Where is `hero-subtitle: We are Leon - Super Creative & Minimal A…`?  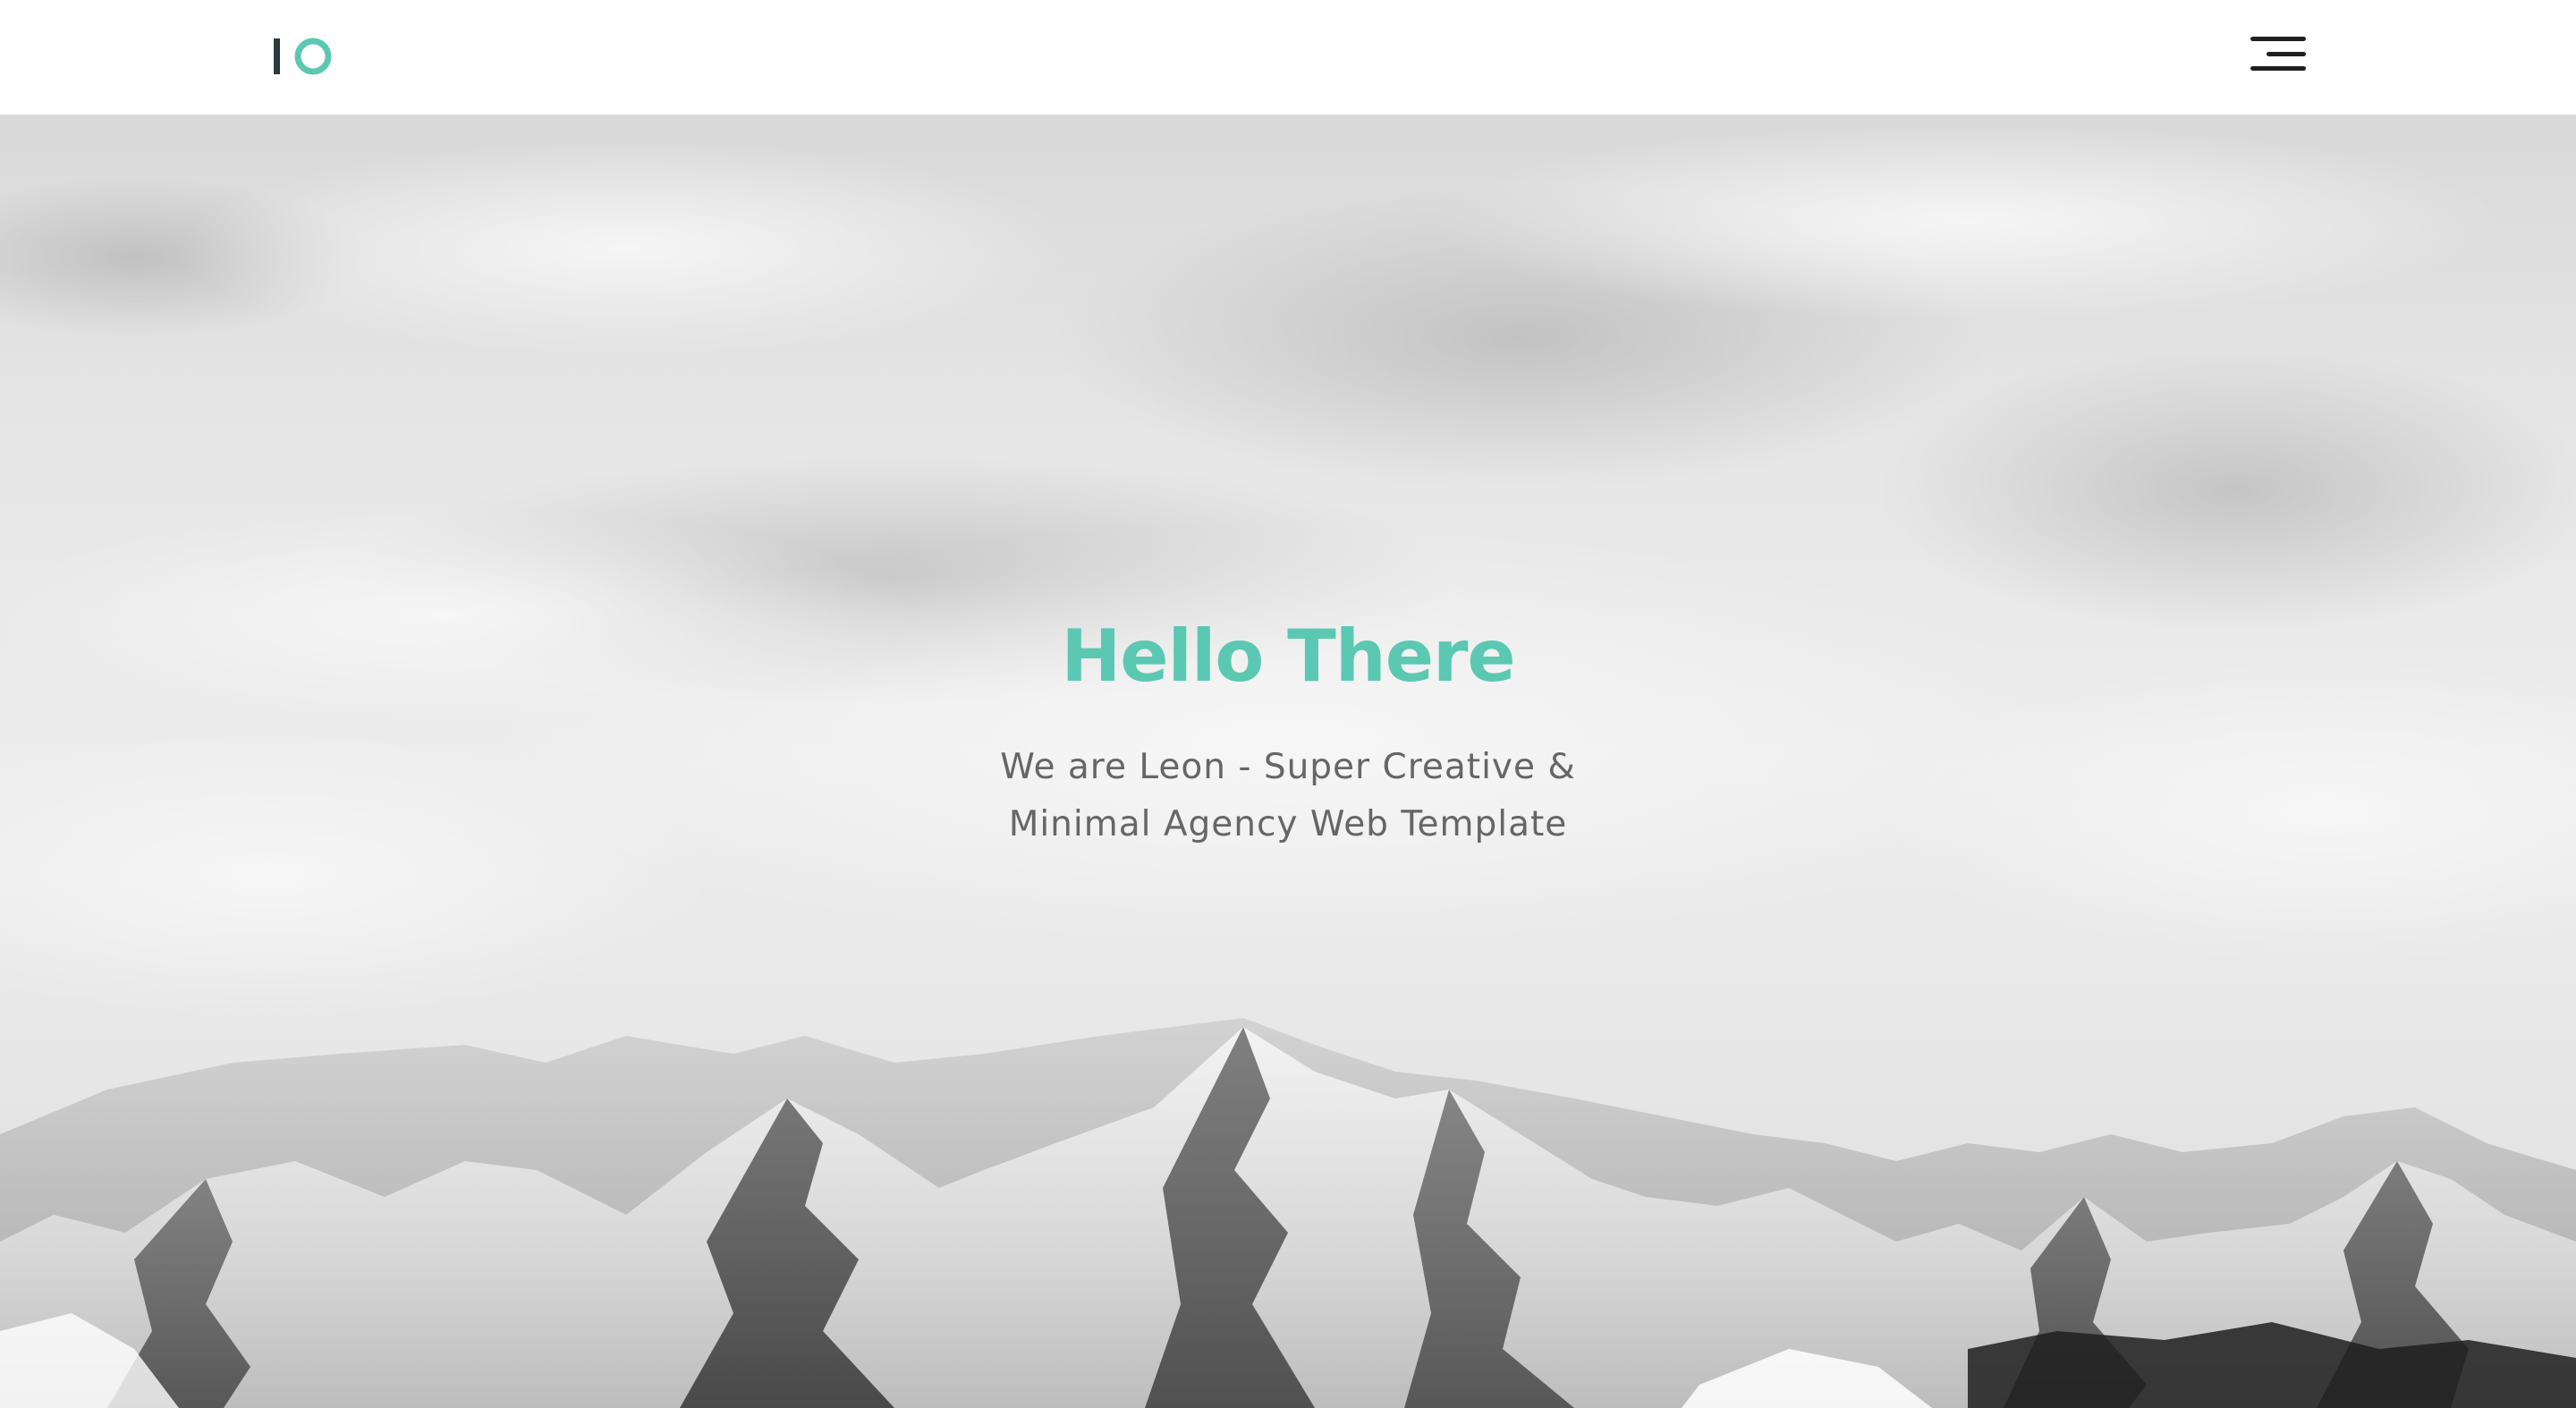
hero-subtitle: We are Leon - Super Creative & Minimal A… is located at coordinates (1288, 796).